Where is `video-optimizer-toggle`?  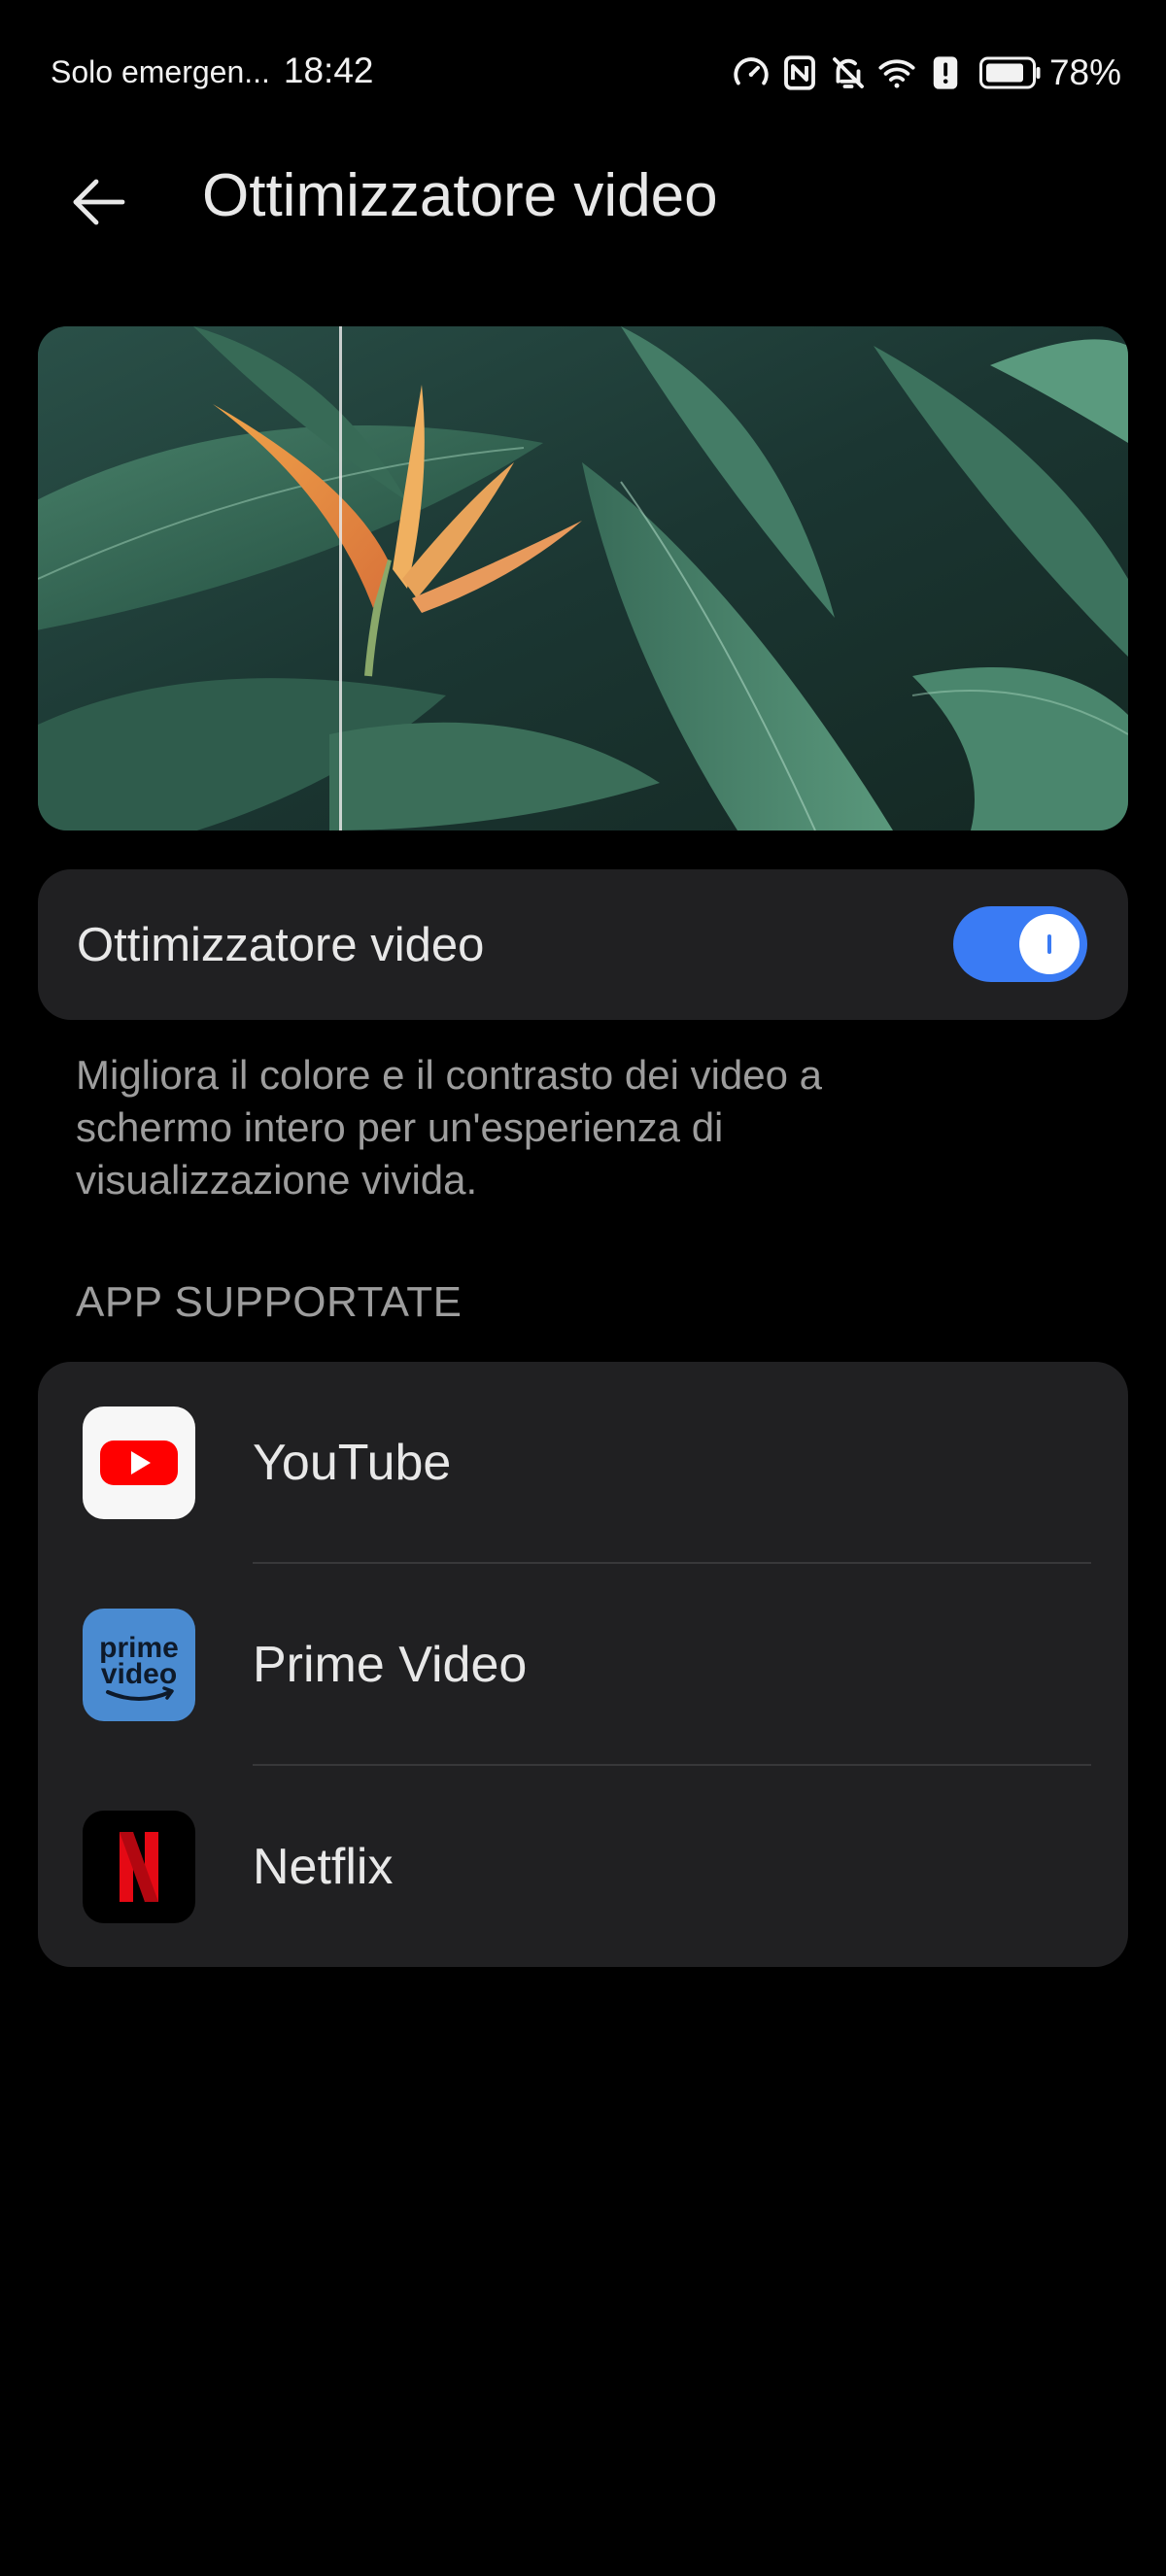 video-optimizer-toggle is located at coordinates (1020, 944).